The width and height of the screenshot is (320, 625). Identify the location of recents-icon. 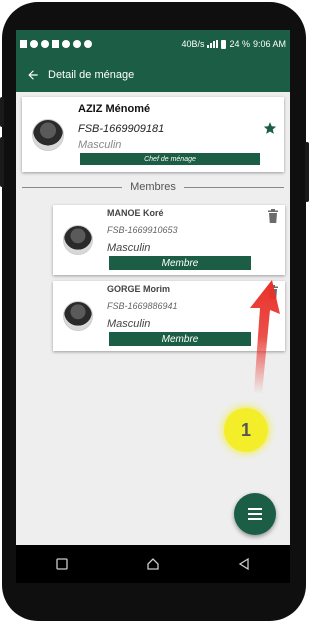
(62, 564).